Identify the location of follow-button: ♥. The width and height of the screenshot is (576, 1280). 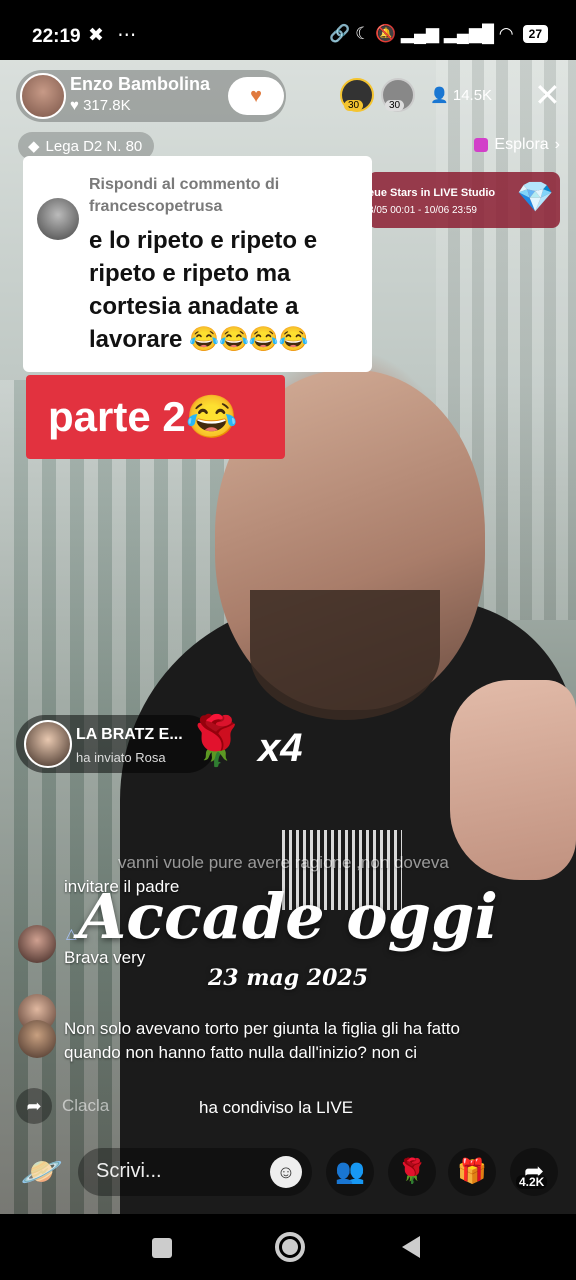
(256, 96).